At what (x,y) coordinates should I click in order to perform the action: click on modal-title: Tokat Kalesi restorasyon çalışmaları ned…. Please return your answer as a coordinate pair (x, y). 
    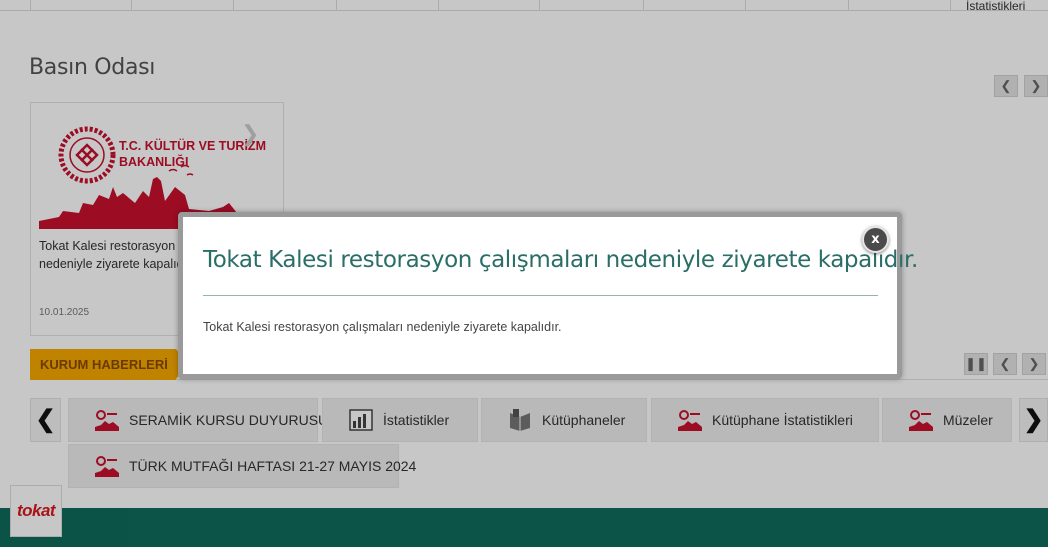
    Looking at the image, I should click on (560, 260).